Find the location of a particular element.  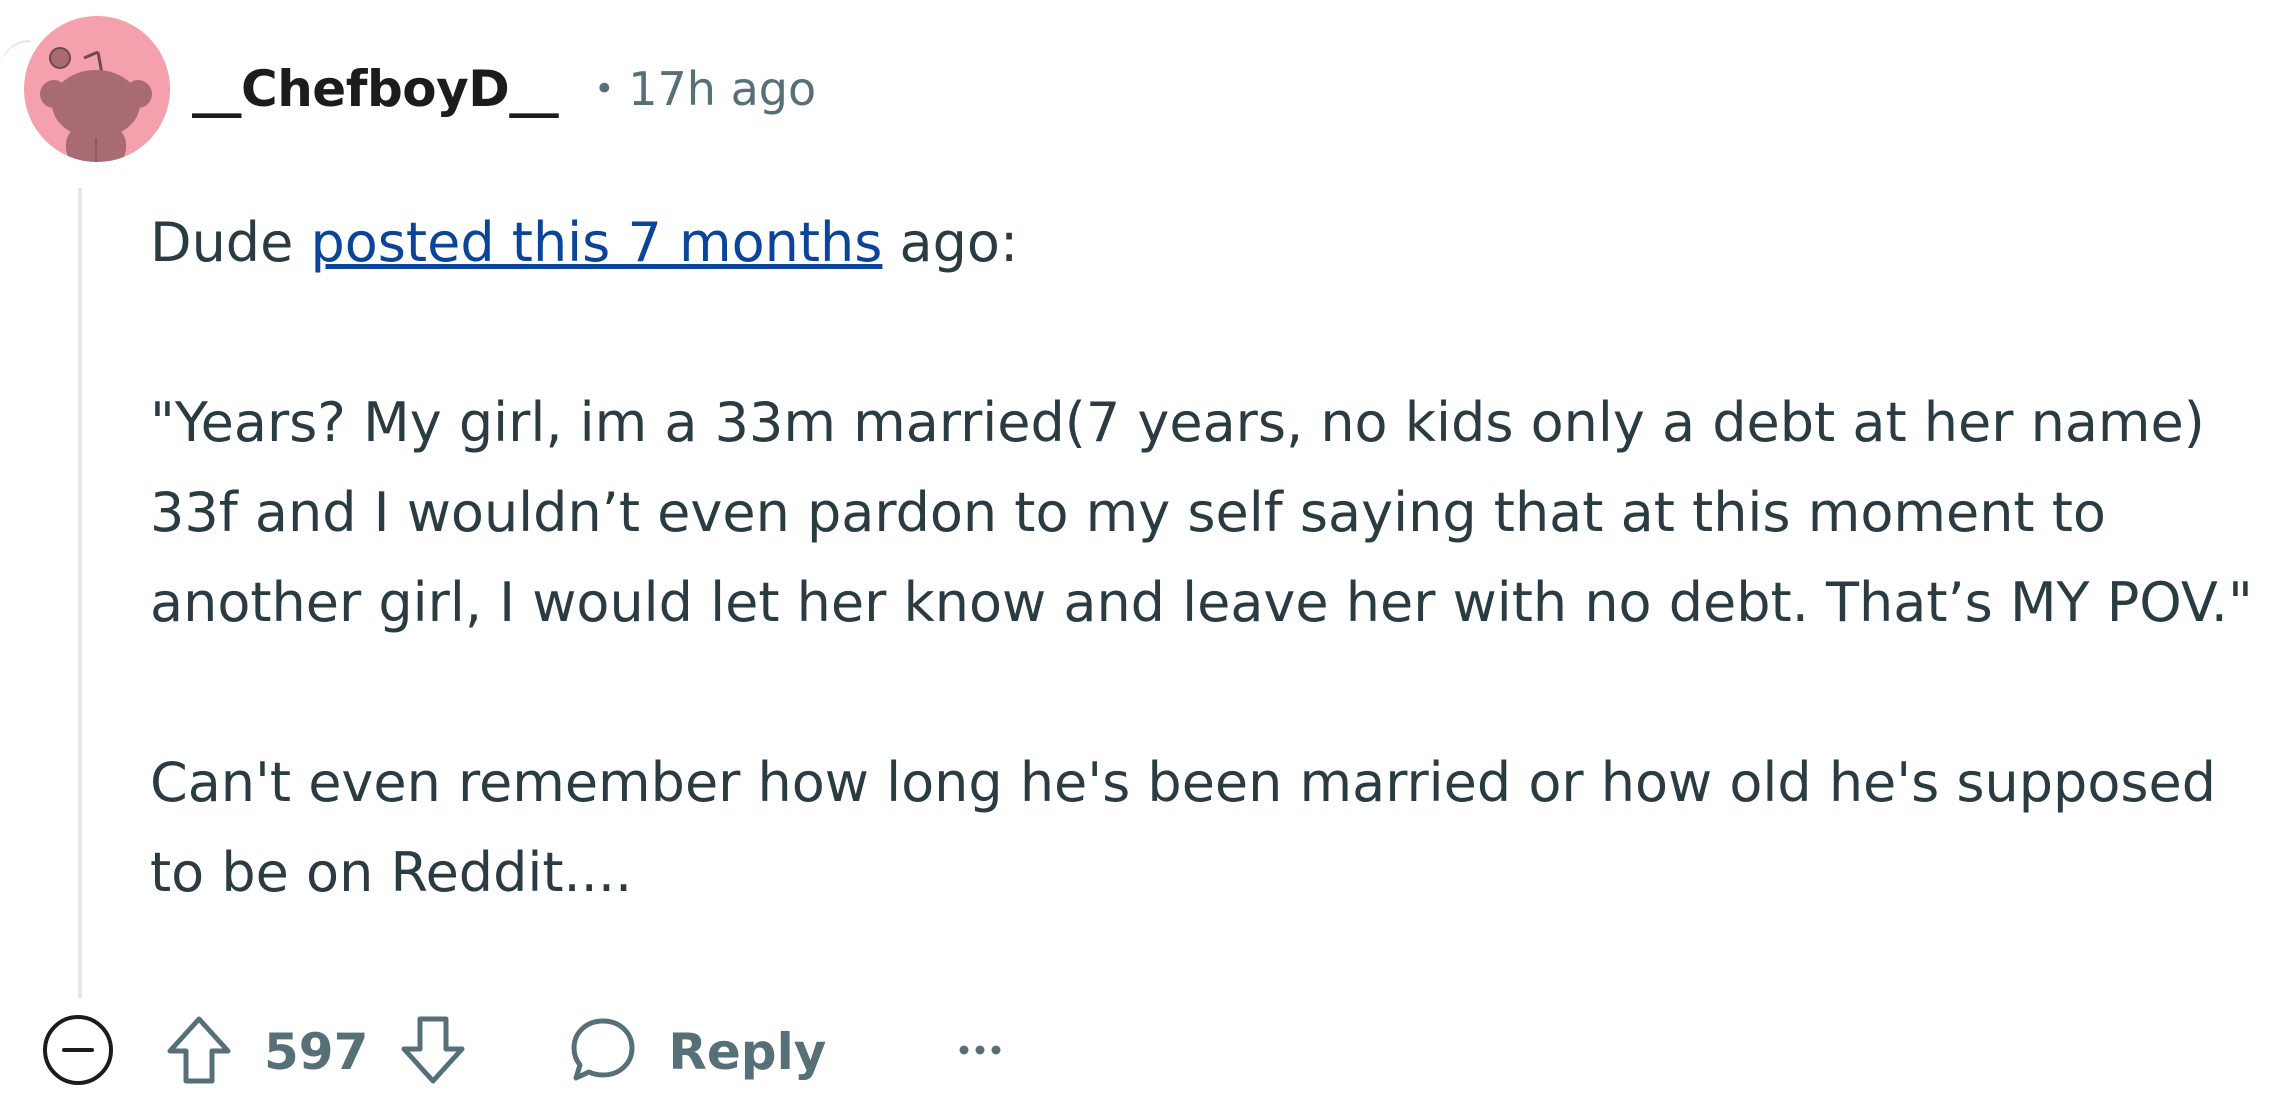

upvote-arrow-icon is located at coordinates (199, 1052).